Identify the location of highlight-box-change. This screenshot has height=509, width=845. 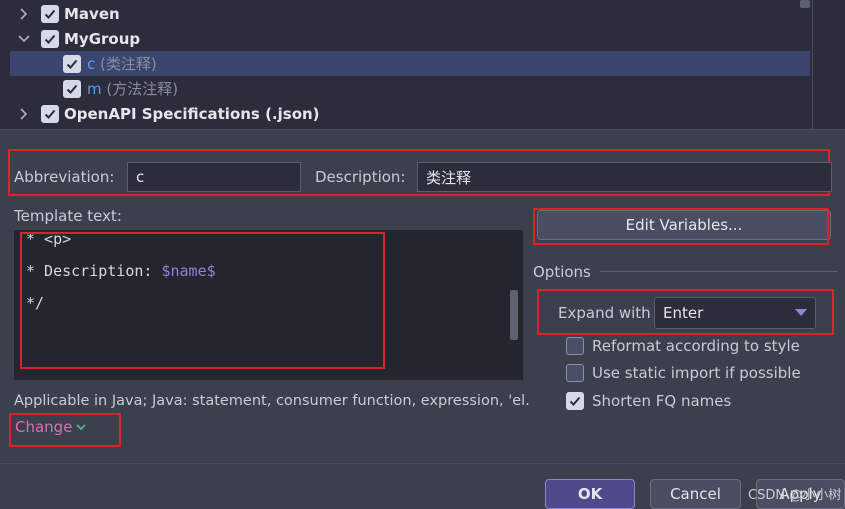
(65, 430).